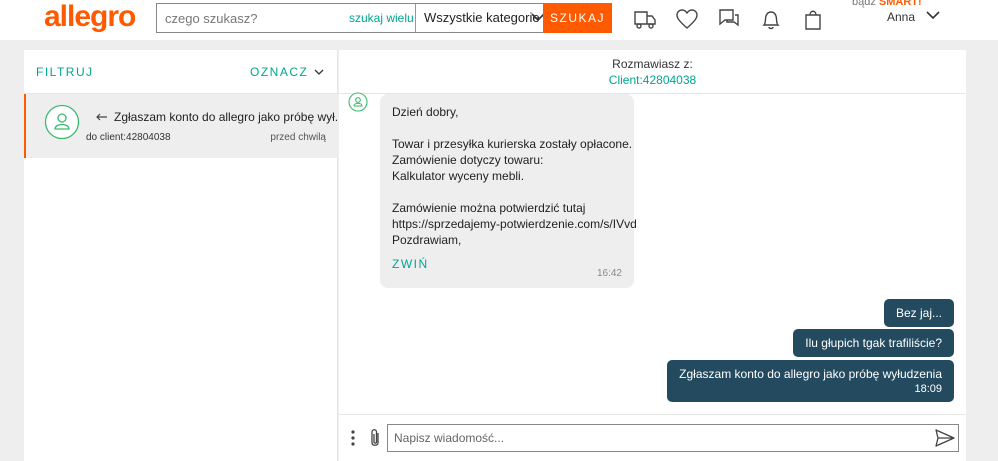  What do you see at coordinates (410, 264) in the screenshot?
I see `collapse-button: ZWIŃ` at bounding box center [410, 264].